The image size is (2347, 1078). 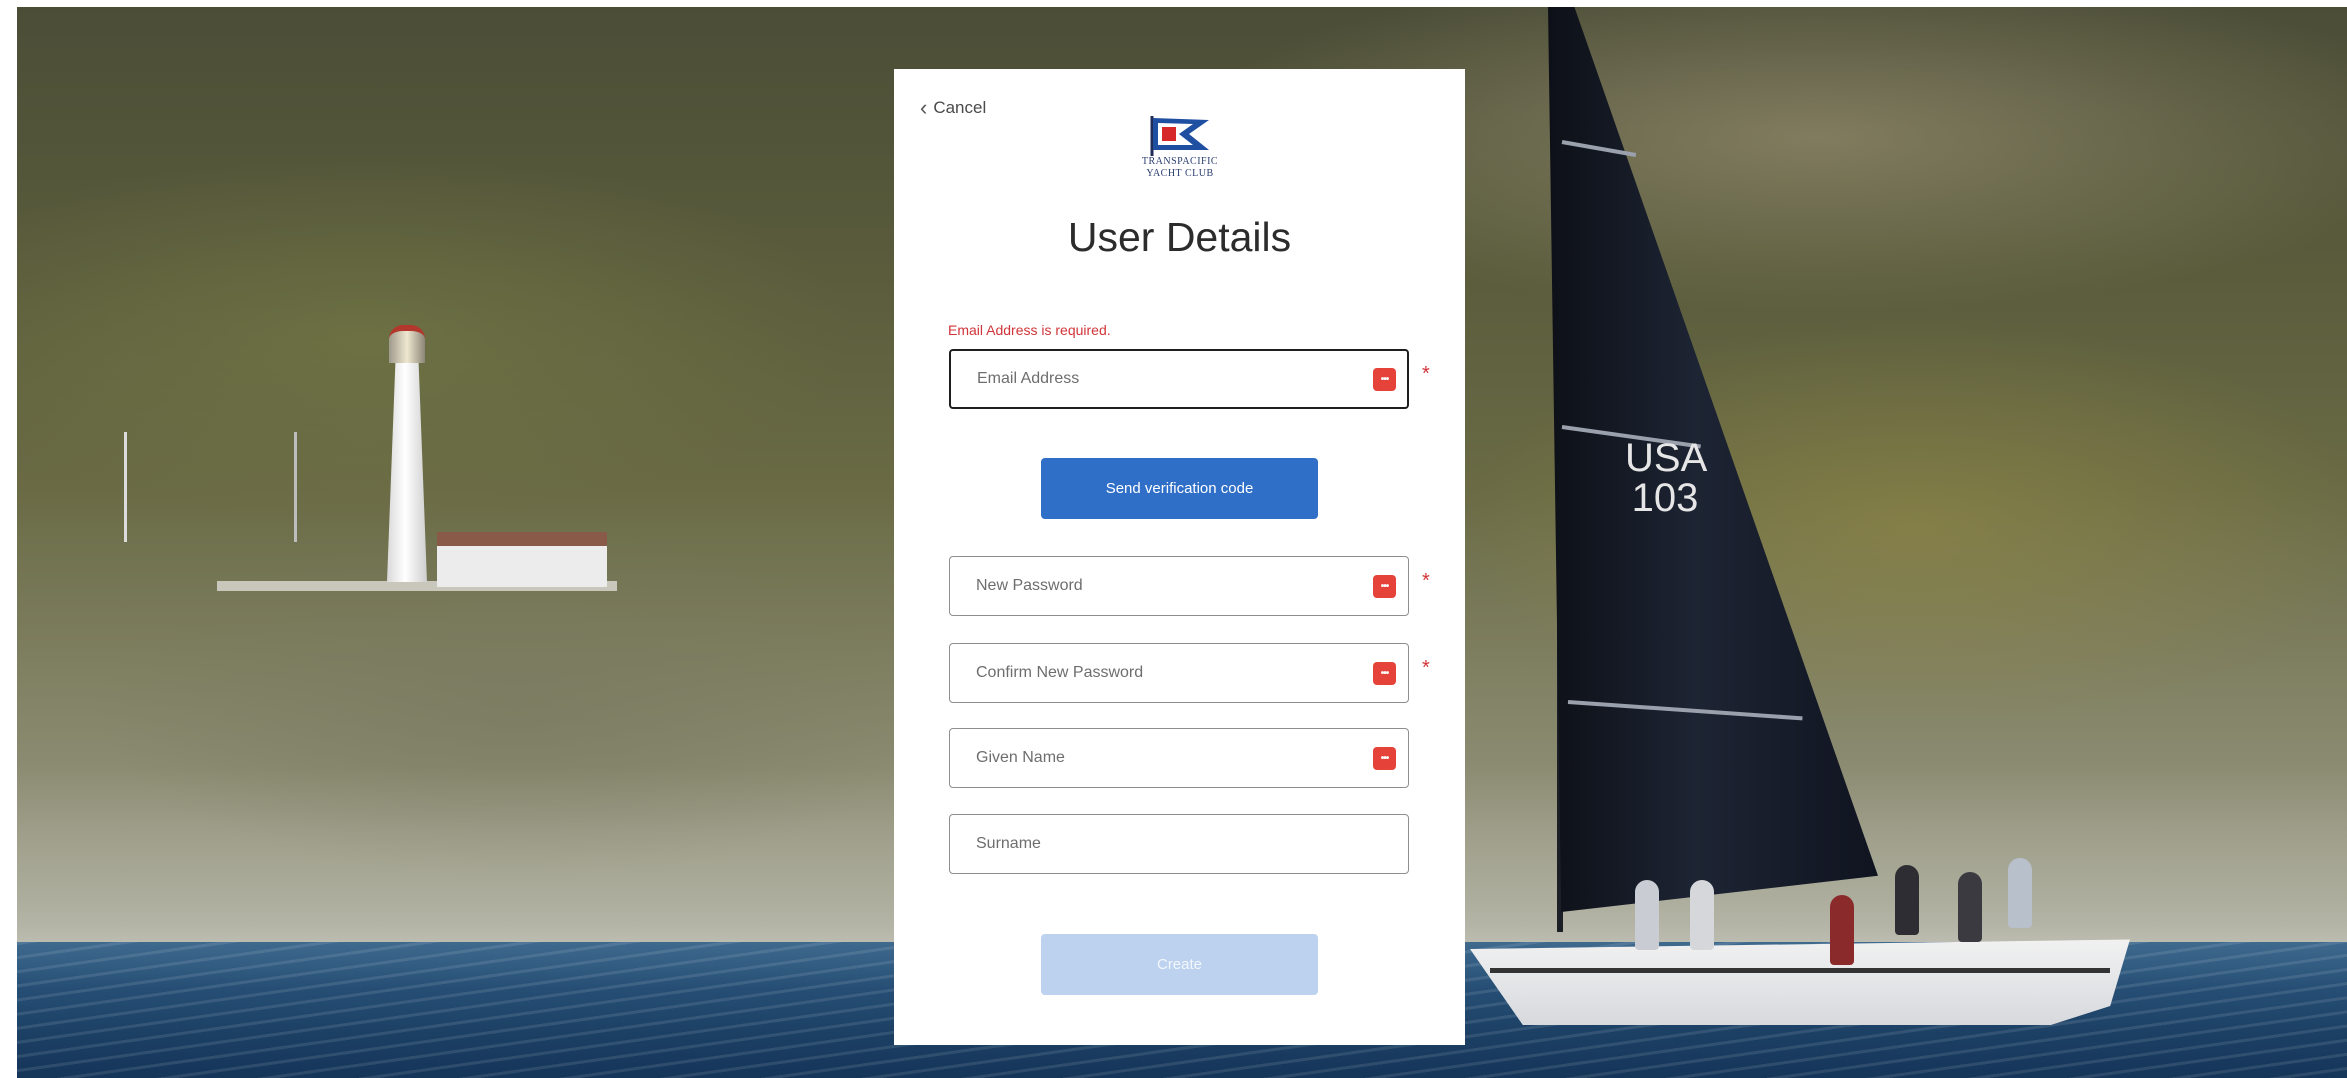 What do you see at coordinates (1179, 488) in the screenshot?
I see `send-verification-code-button: Send verification code` at bounding box center [1179, 488].